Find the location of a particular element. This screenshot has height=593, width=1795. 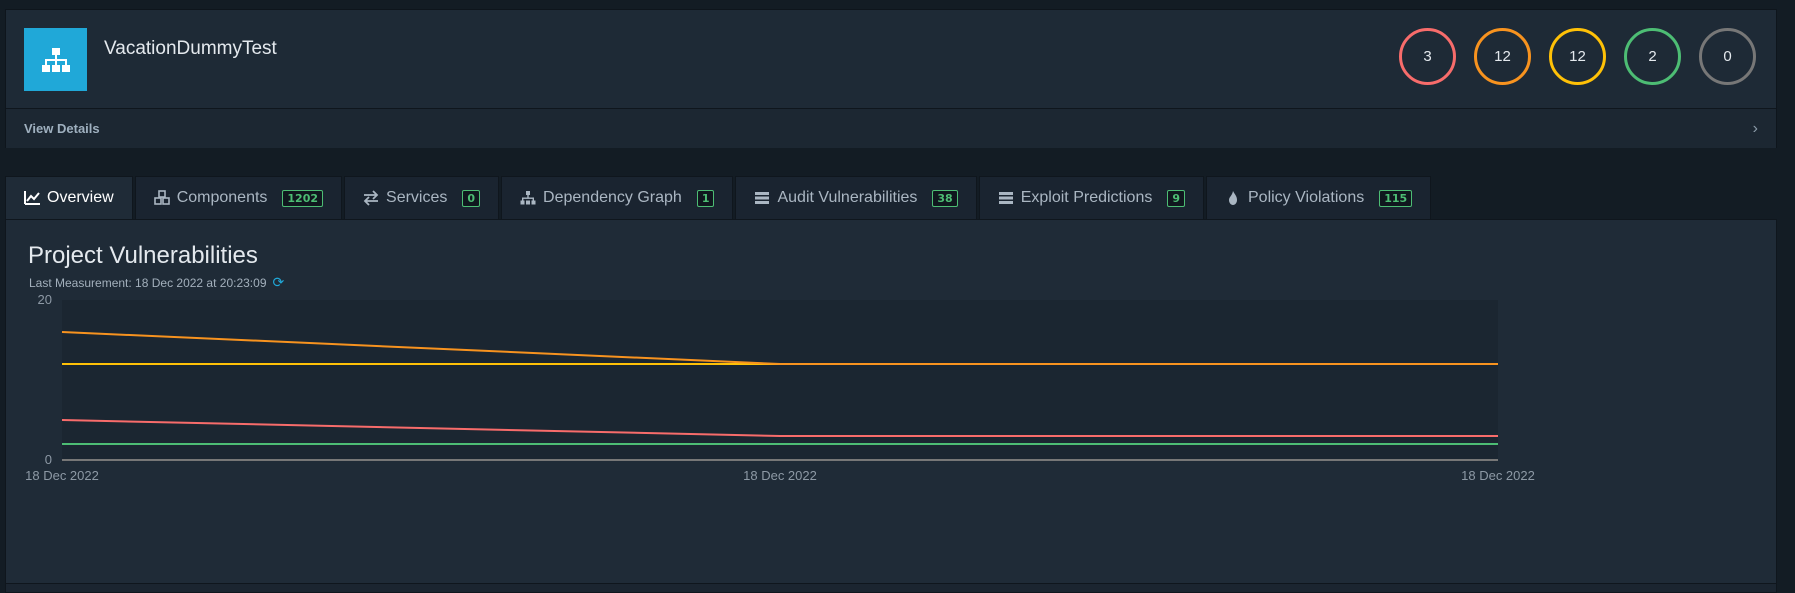

severity-counts: 3 12 12 2 0 is located at coordinates (1577, 56).